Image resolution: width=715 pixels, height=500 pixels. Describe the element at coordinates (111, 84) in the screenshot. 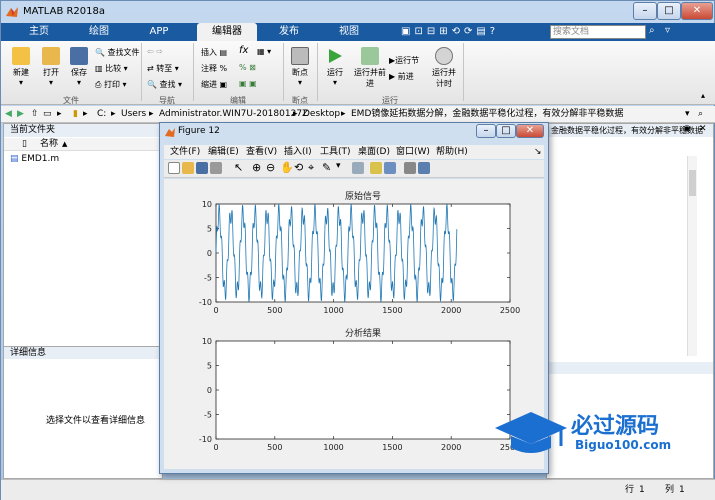

I see `print-button: ⎙ 打印 ▾` at that location.